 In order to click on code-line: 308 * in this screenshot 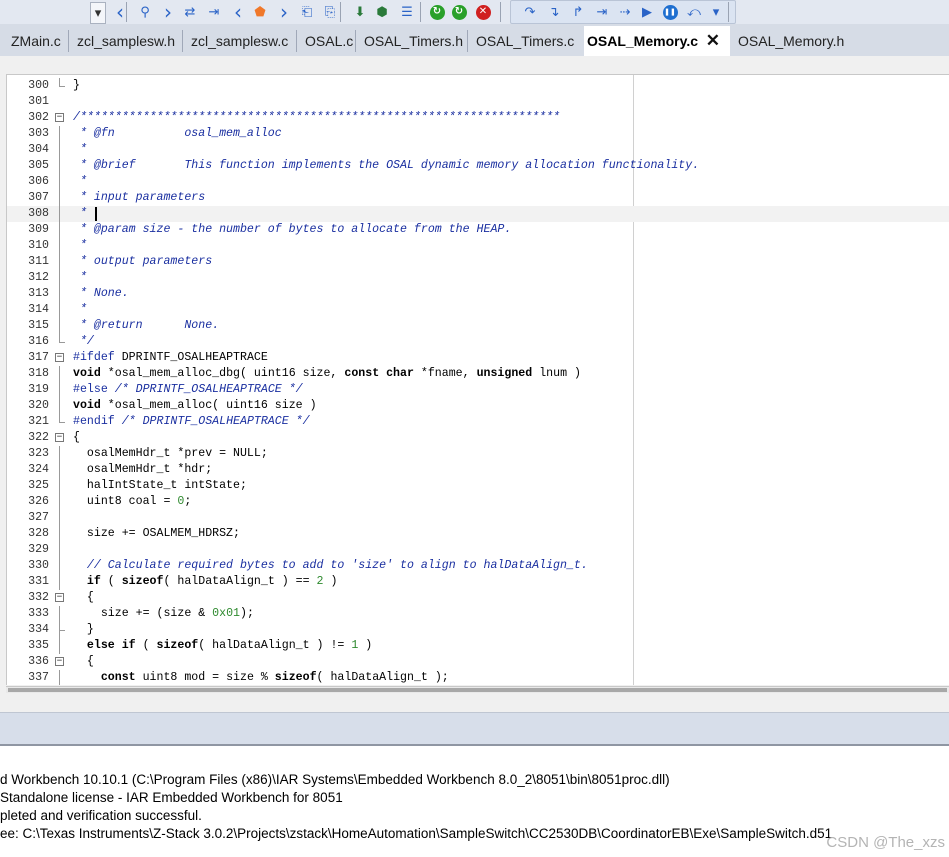, I will do `click(478, 214)`.